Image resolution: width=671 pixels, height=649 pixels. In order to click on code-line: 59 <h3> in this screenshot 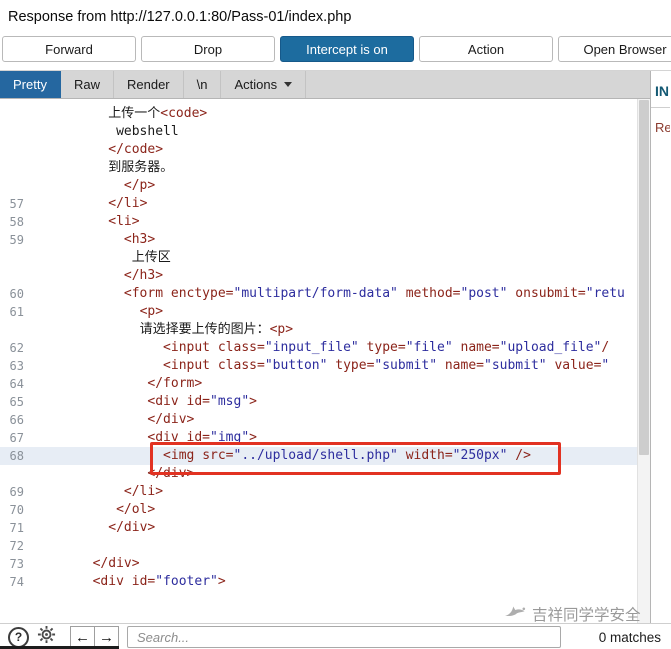, I will do `click(319, 240)`.